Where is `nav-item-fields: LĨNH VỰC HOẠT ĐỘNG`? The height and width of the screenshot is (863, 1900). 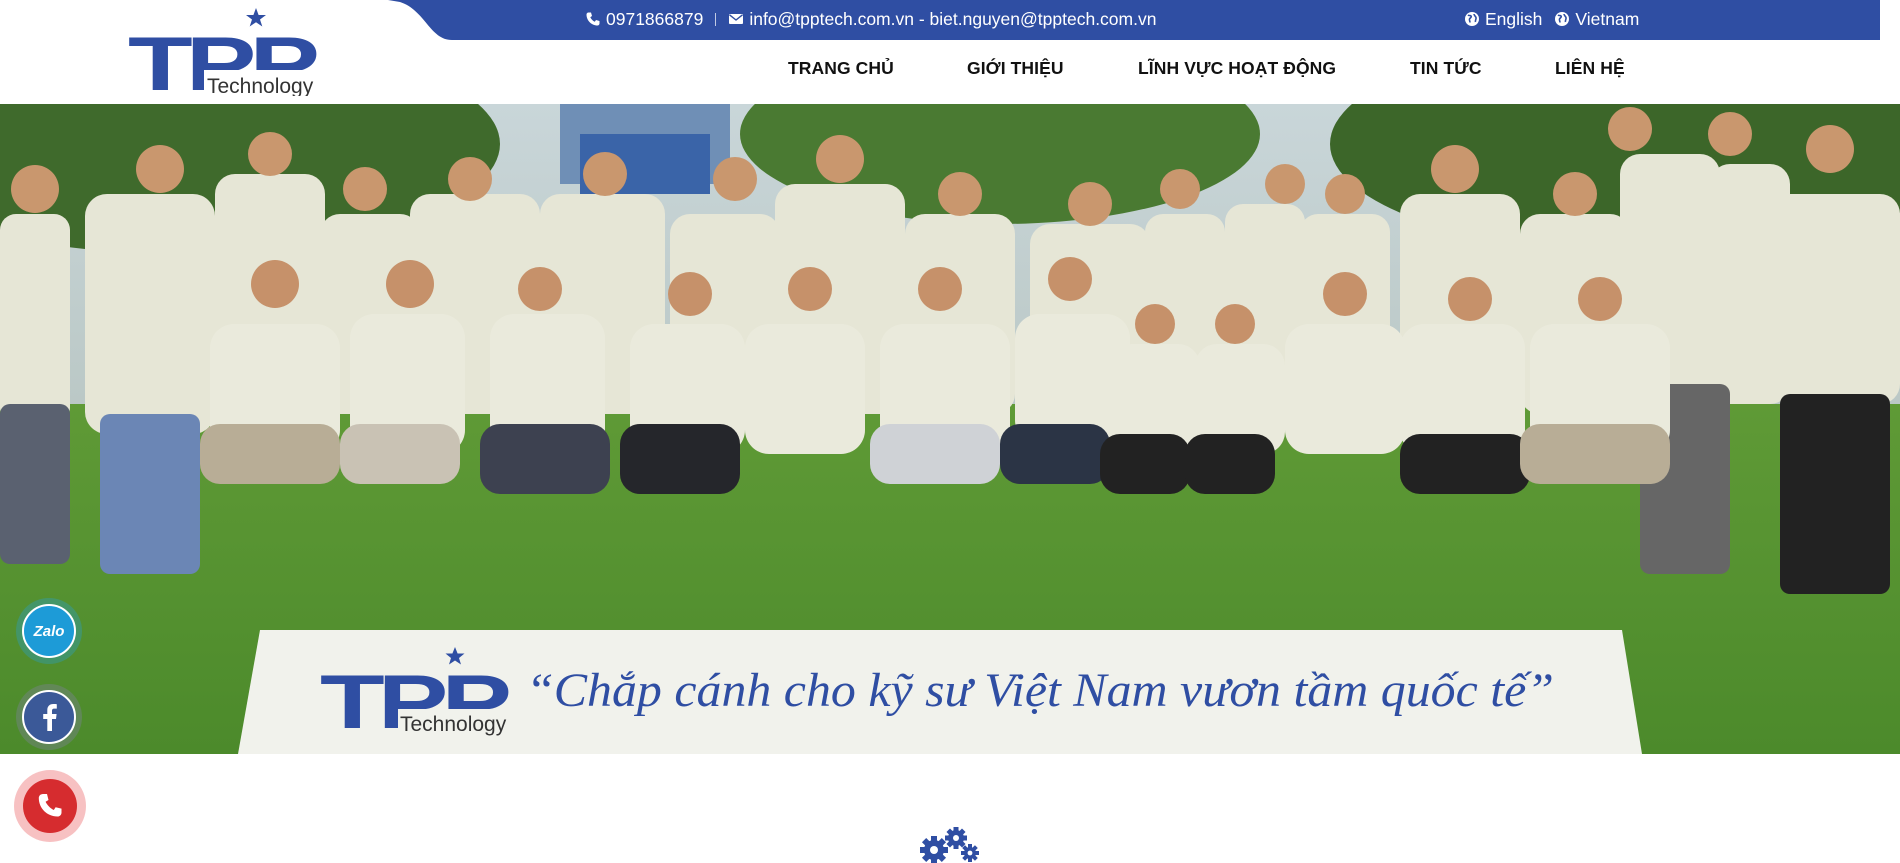
nav-item-fields: LĨNH VỰC HOẠT ĐỘNG is located at coordinates (1237, 68).